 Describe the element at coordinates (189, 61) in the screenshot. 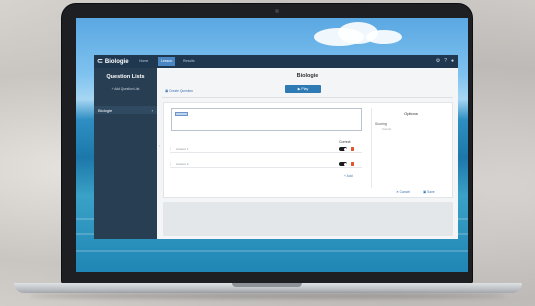

I see `tab-results: Results` at that location.